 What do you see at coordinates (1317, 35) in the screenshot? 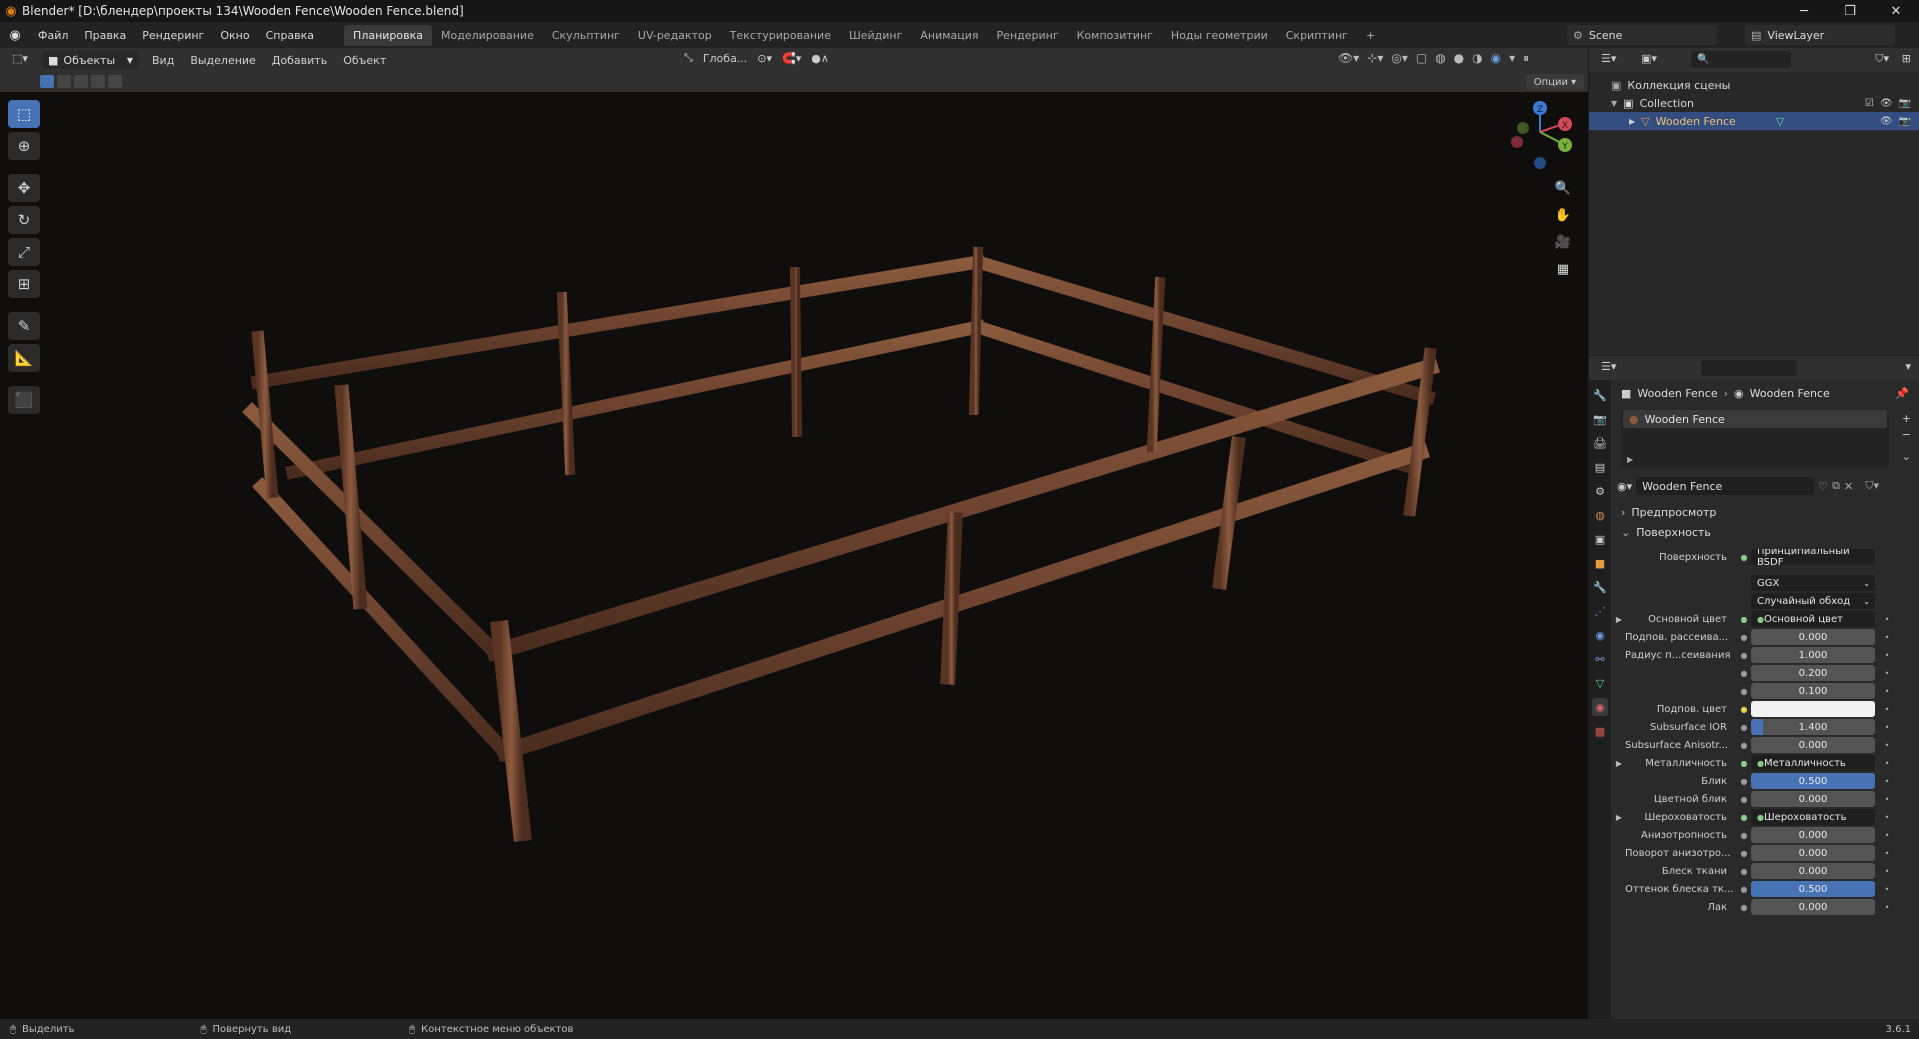
I see `tab-scripting: Скриптинг` at bounding box center [1317, 35].